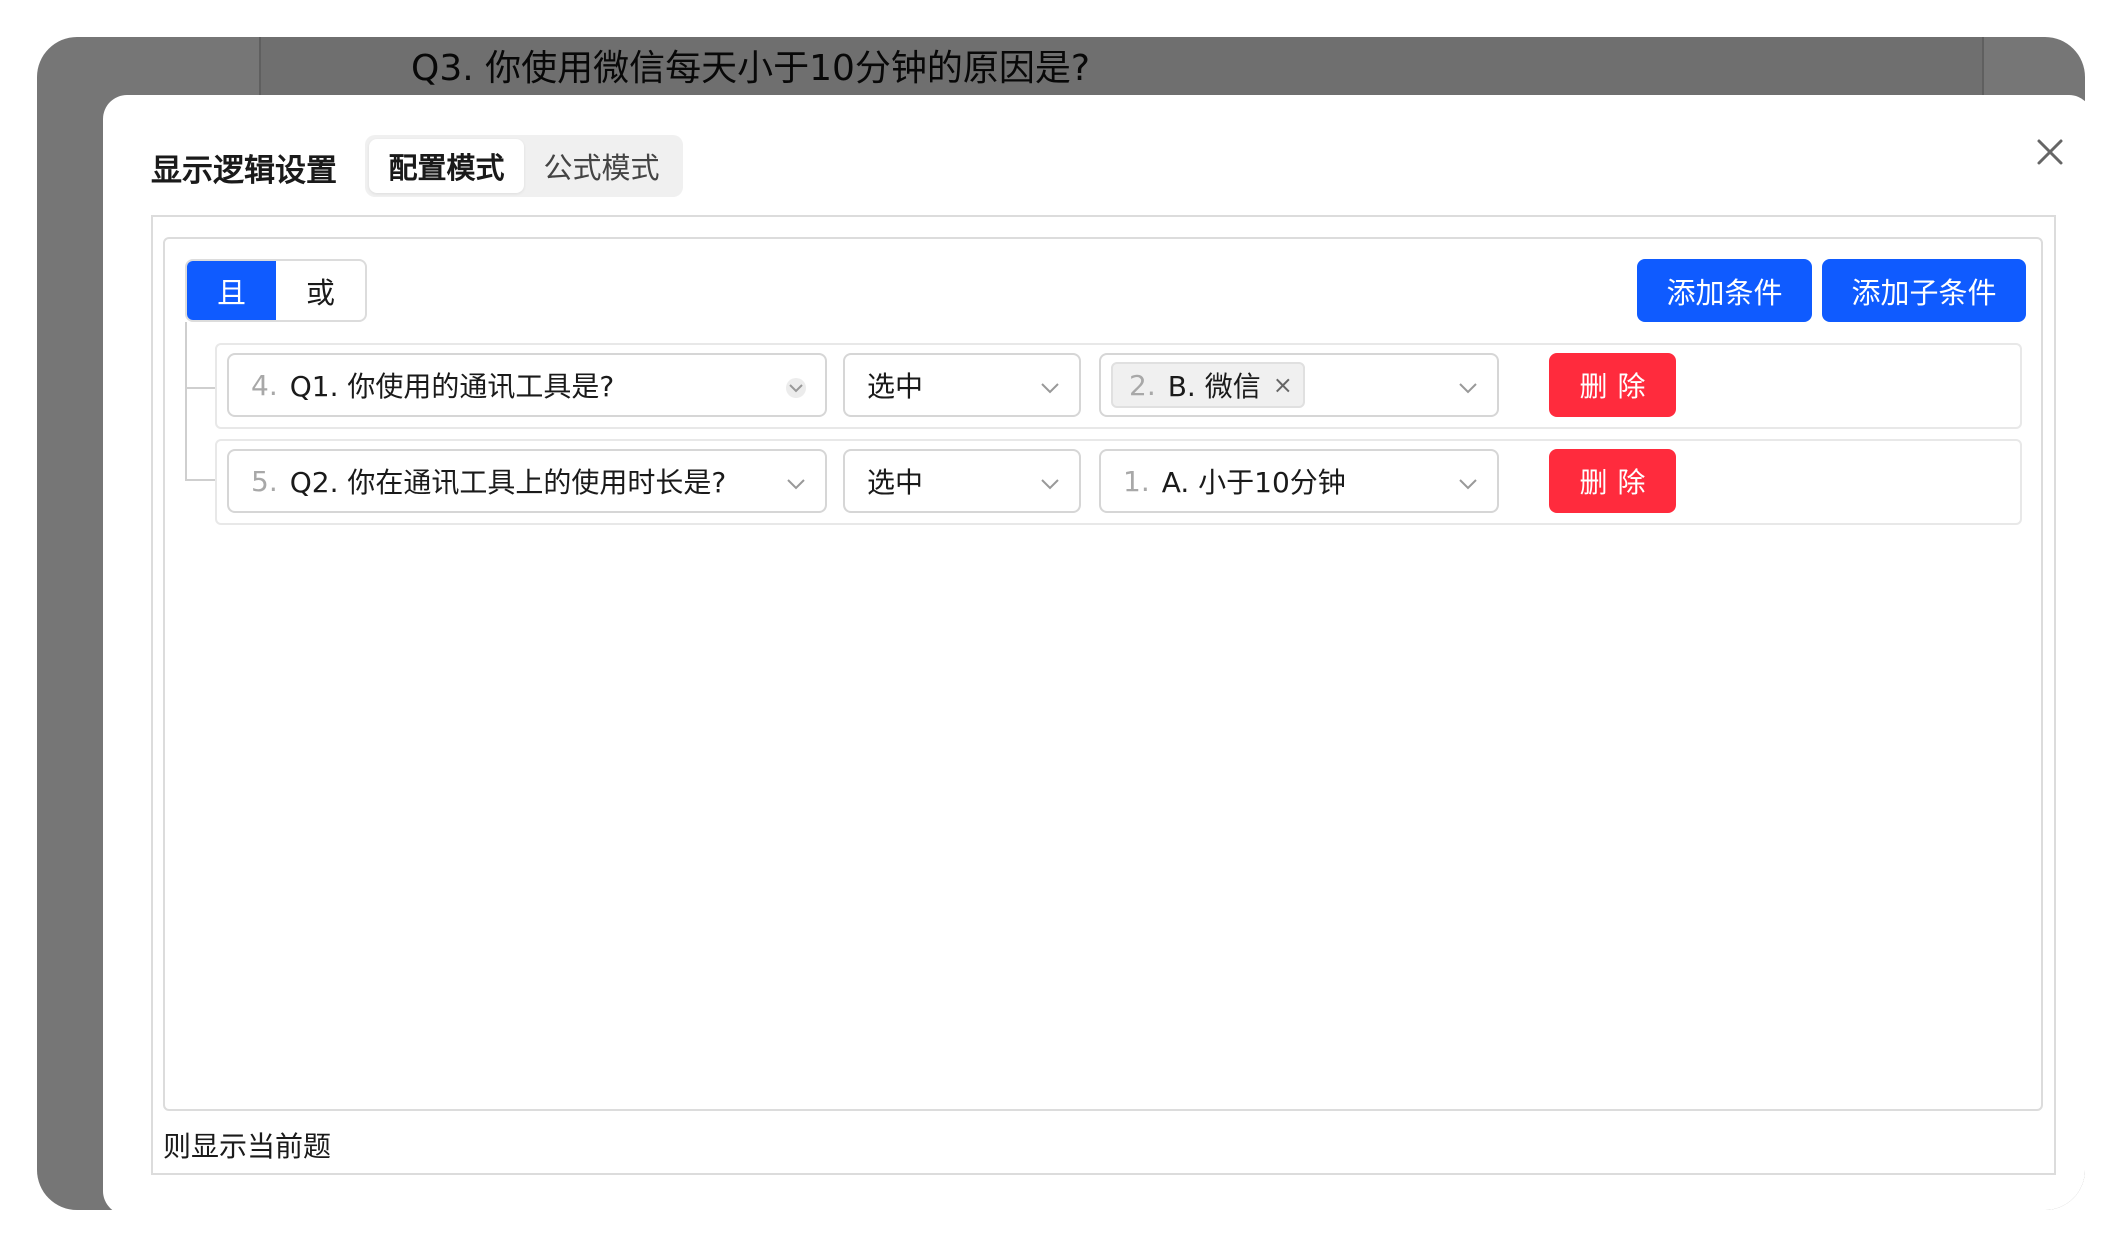 This screenshot has height=1248, width=2122. Describe the element at coordinates (446, 166) in the screenshot. I see `tab-config-mode: 配置模式` at that location.